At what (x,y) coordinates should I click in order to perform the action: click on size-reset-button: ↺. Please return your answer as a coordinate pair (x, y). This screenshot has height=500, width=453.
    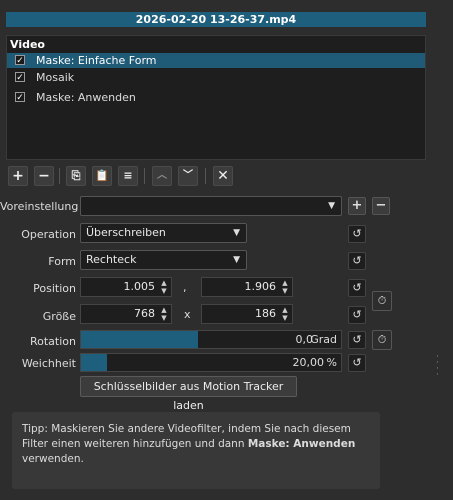
    Looking at the image, I should click on (357, 315).